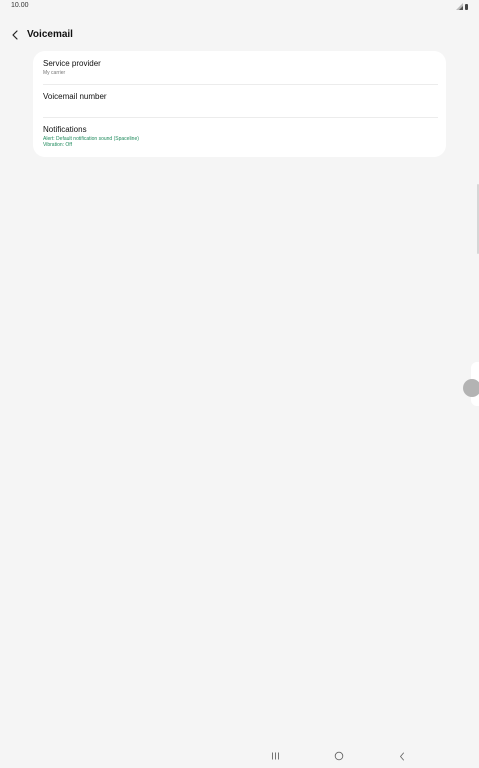  I want to click on chevron-left-icon, so click(15, 35).